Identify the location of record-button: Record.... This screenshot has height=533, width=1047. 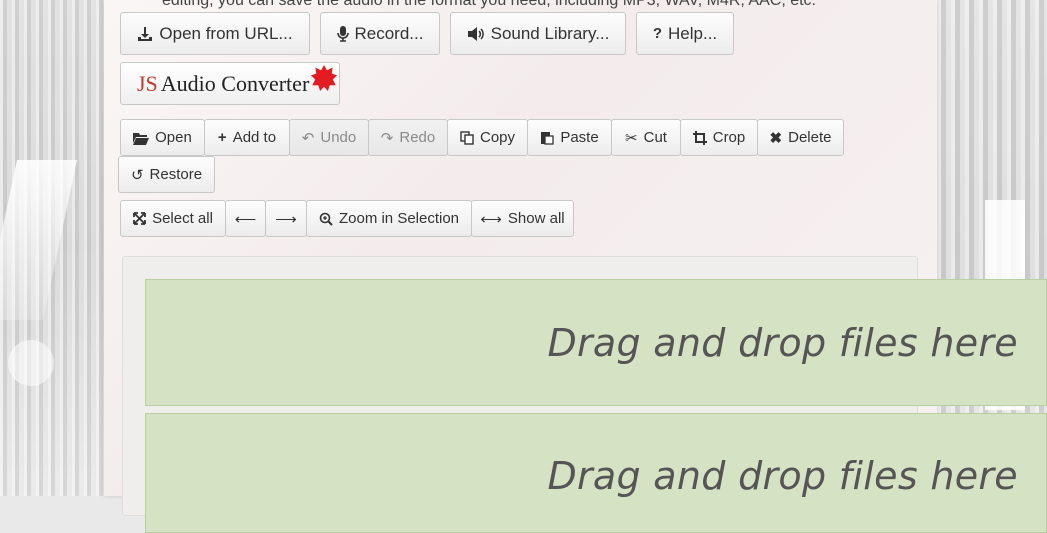
(380, 33).